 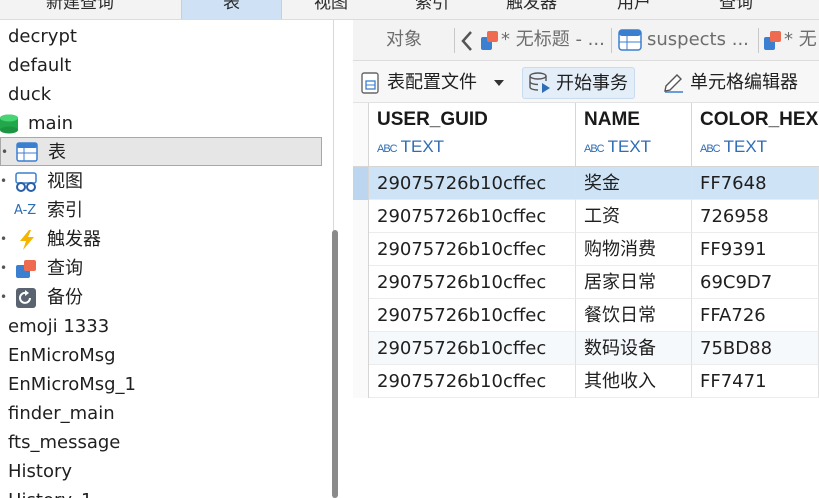 I want to click on tree-item-backups: • 备份, so click(x=165, y=297).